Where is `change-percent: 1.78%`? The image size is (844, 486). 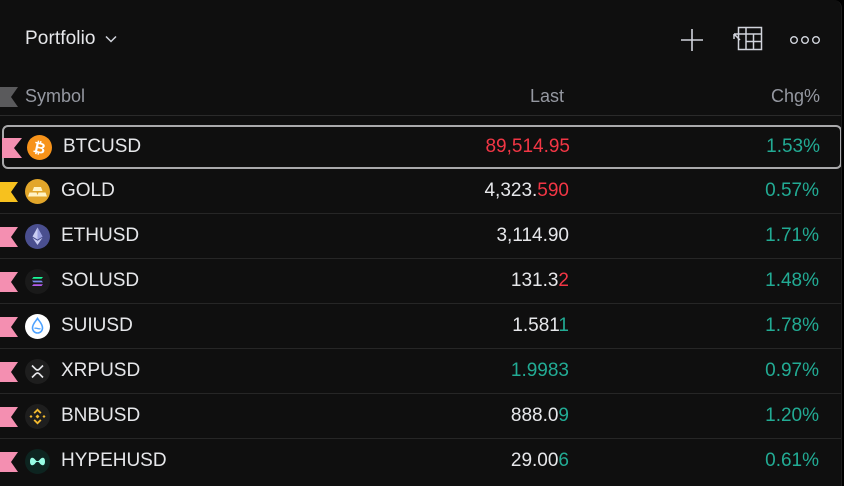 change-percent: 1.78% is located at coordinates (792, 325).